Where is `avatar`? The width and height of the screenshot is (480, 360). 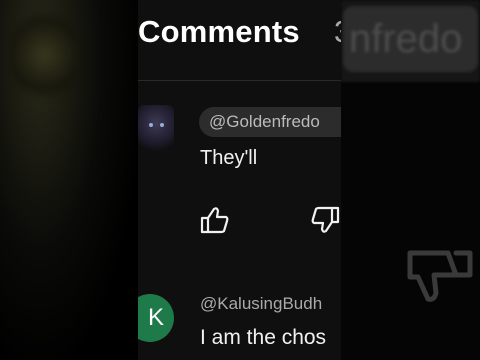 avatar is located at coordinates (156, 128).